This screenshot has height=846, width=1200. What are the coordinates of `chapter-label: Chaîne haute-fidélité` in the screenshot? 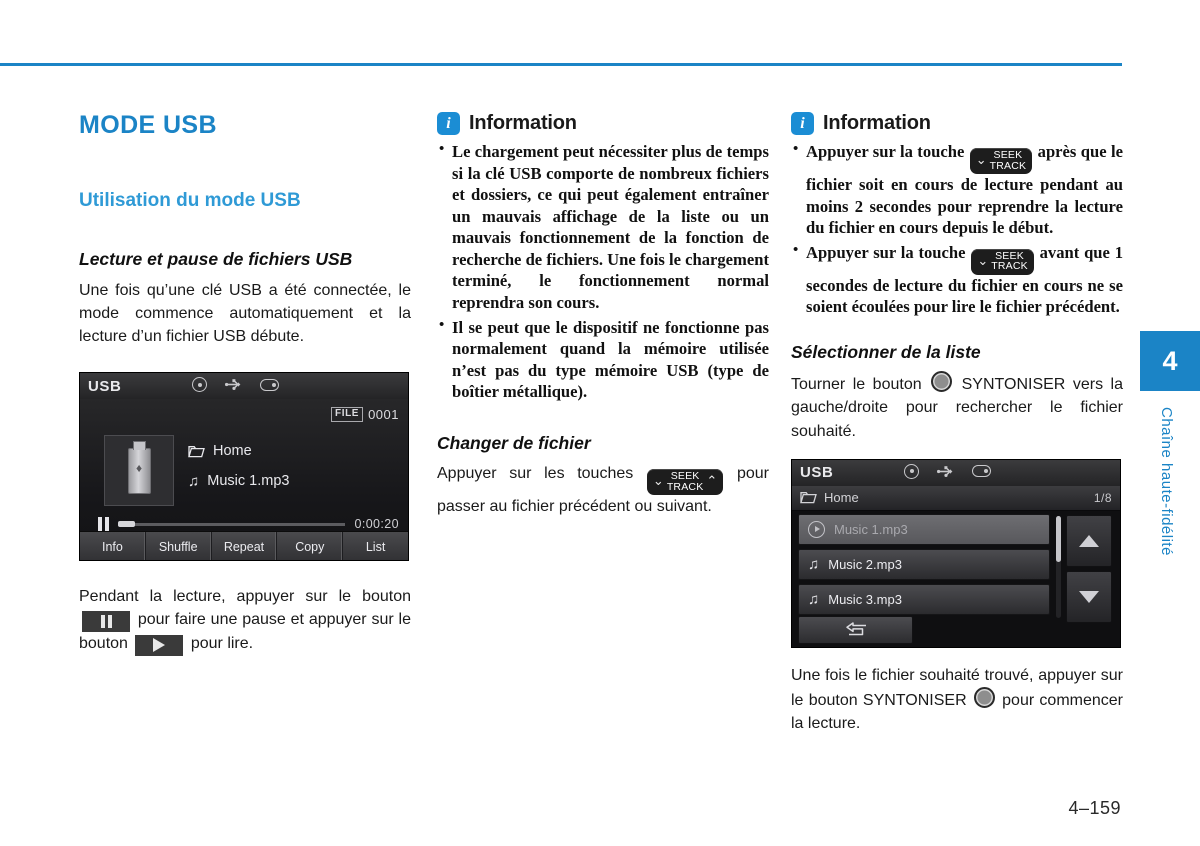 It's located at (1166, 481).